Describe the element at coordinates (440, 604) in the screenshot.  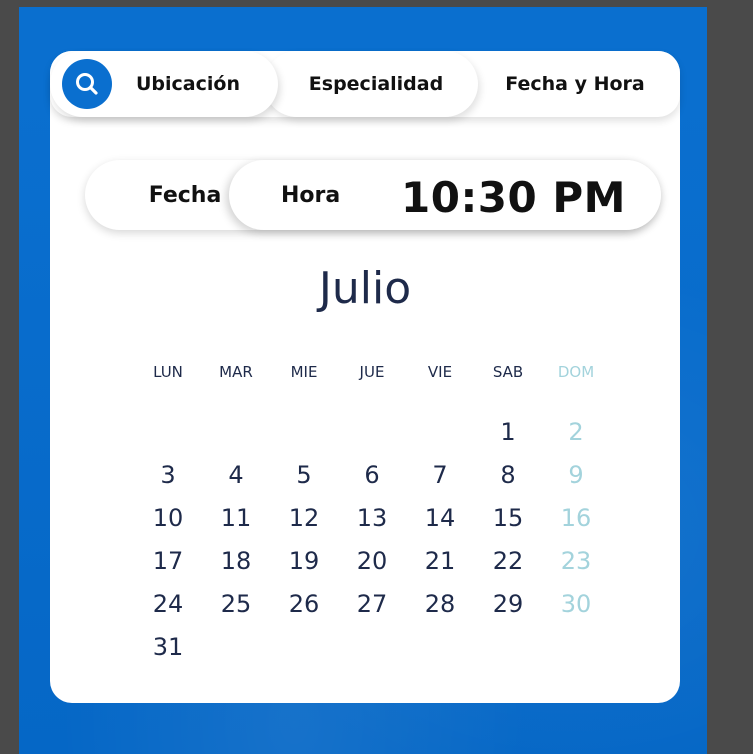
I see `calendar-day: 28` at that location.